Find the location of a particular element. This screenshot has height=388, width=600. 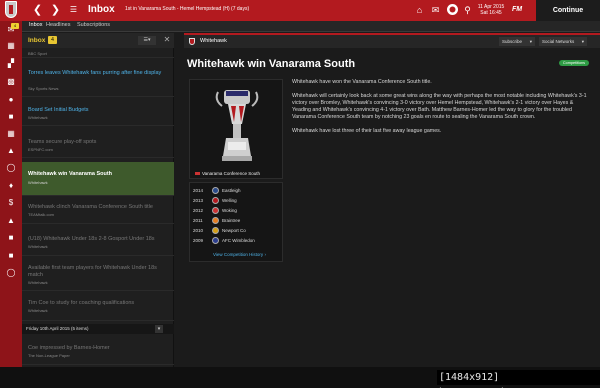

message-sender: Whitehawk is located at coordinates (213, 41).